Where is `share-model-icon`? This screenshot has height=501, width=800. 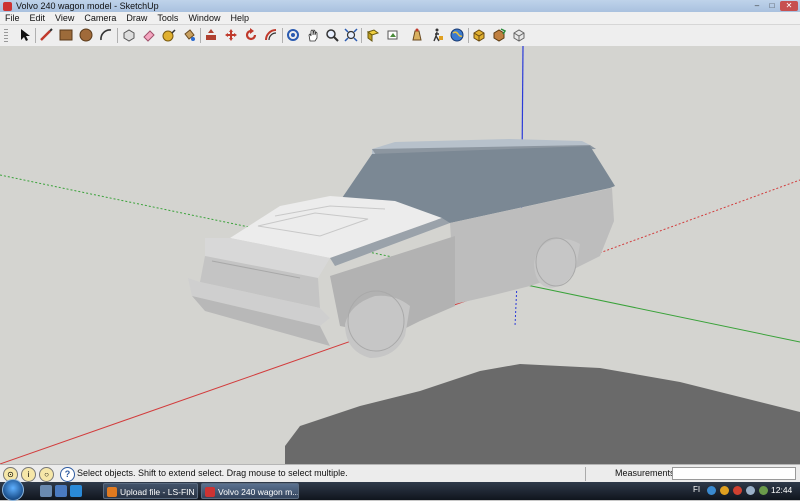 share-model-icon is located at coordinates (479, 35).